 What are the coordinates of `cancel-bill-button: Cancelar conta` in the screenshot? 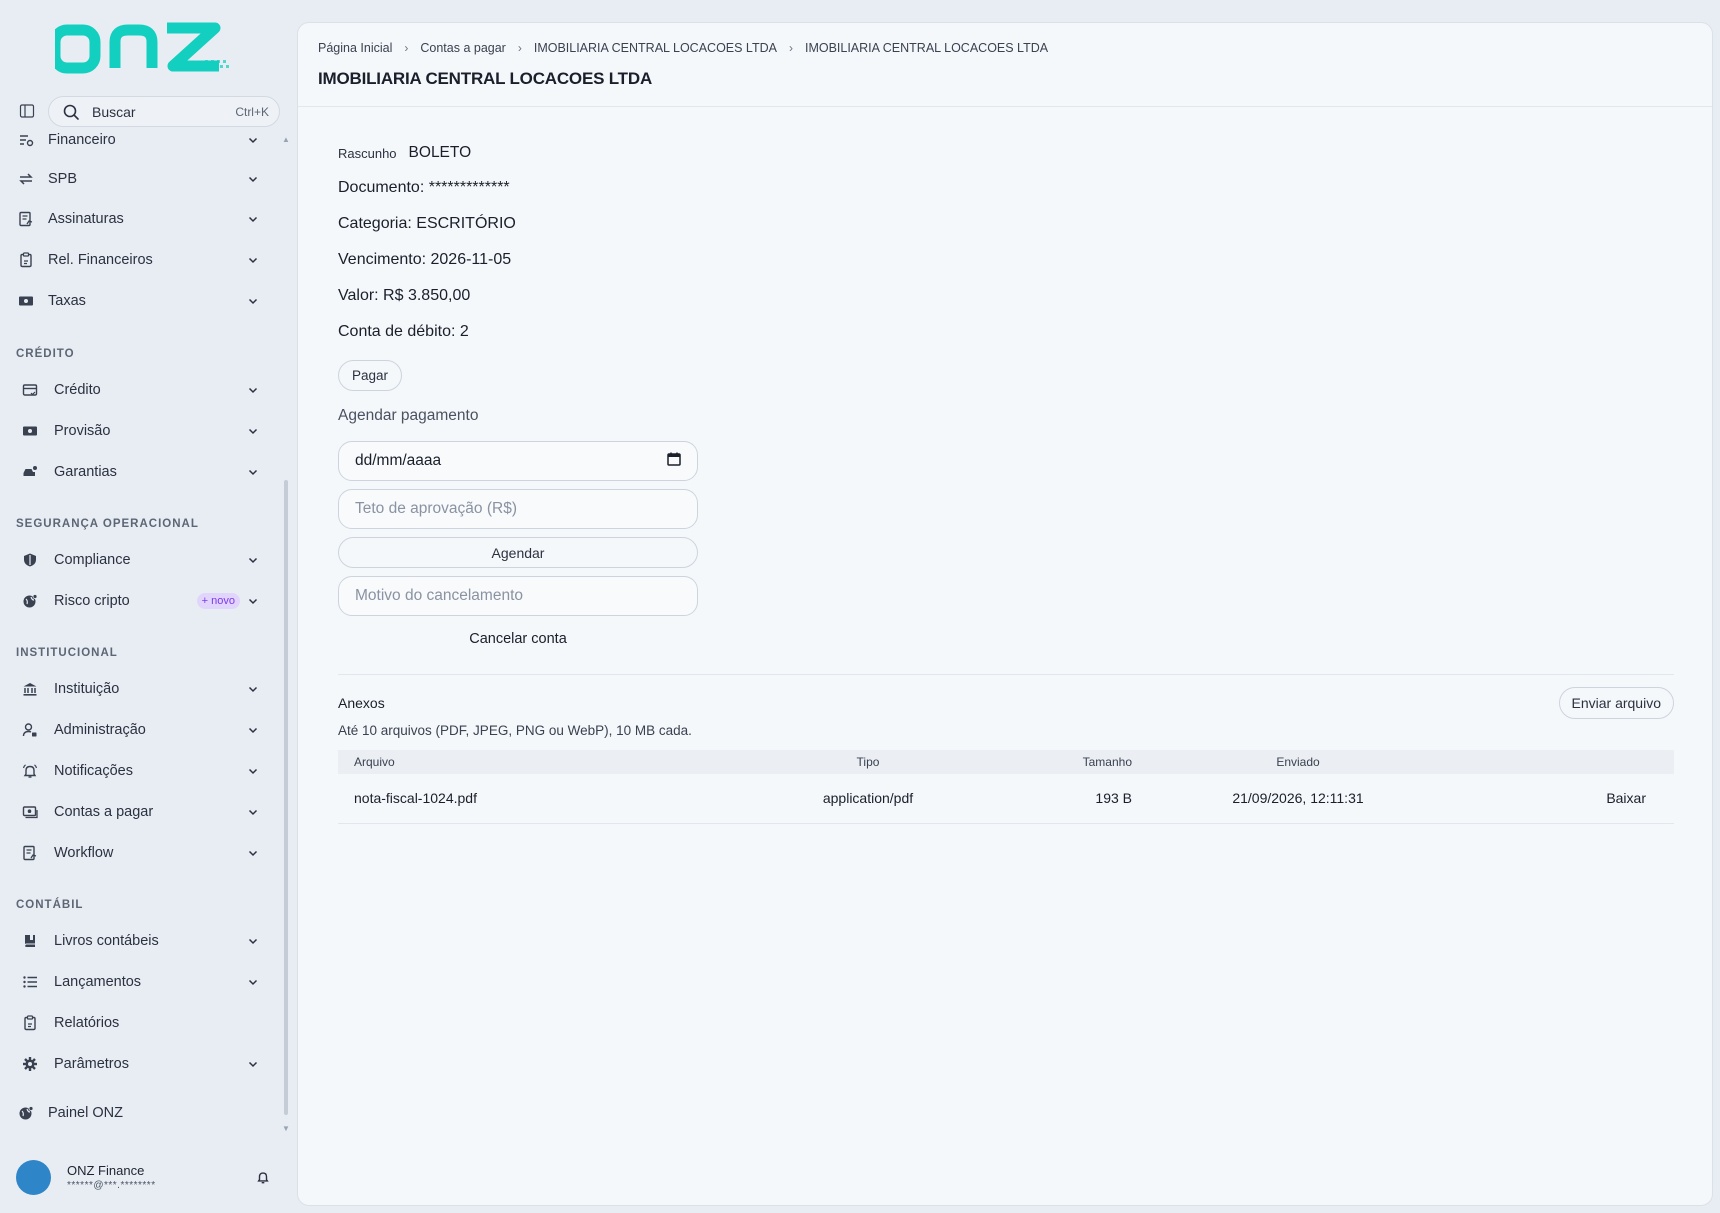 It's located at (518, 639).